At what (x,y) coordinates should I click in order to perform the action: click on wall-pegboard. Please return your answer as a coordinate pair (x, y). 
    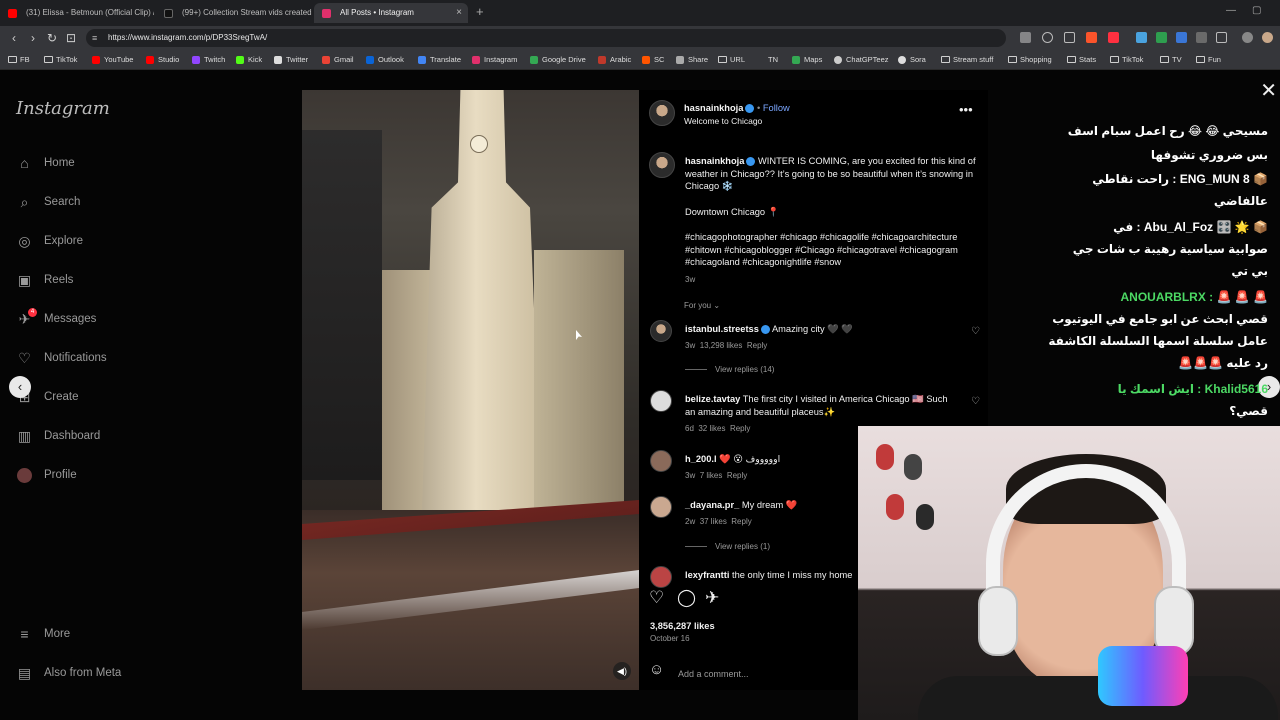
    Looking at the image, I should click on (926, 499).